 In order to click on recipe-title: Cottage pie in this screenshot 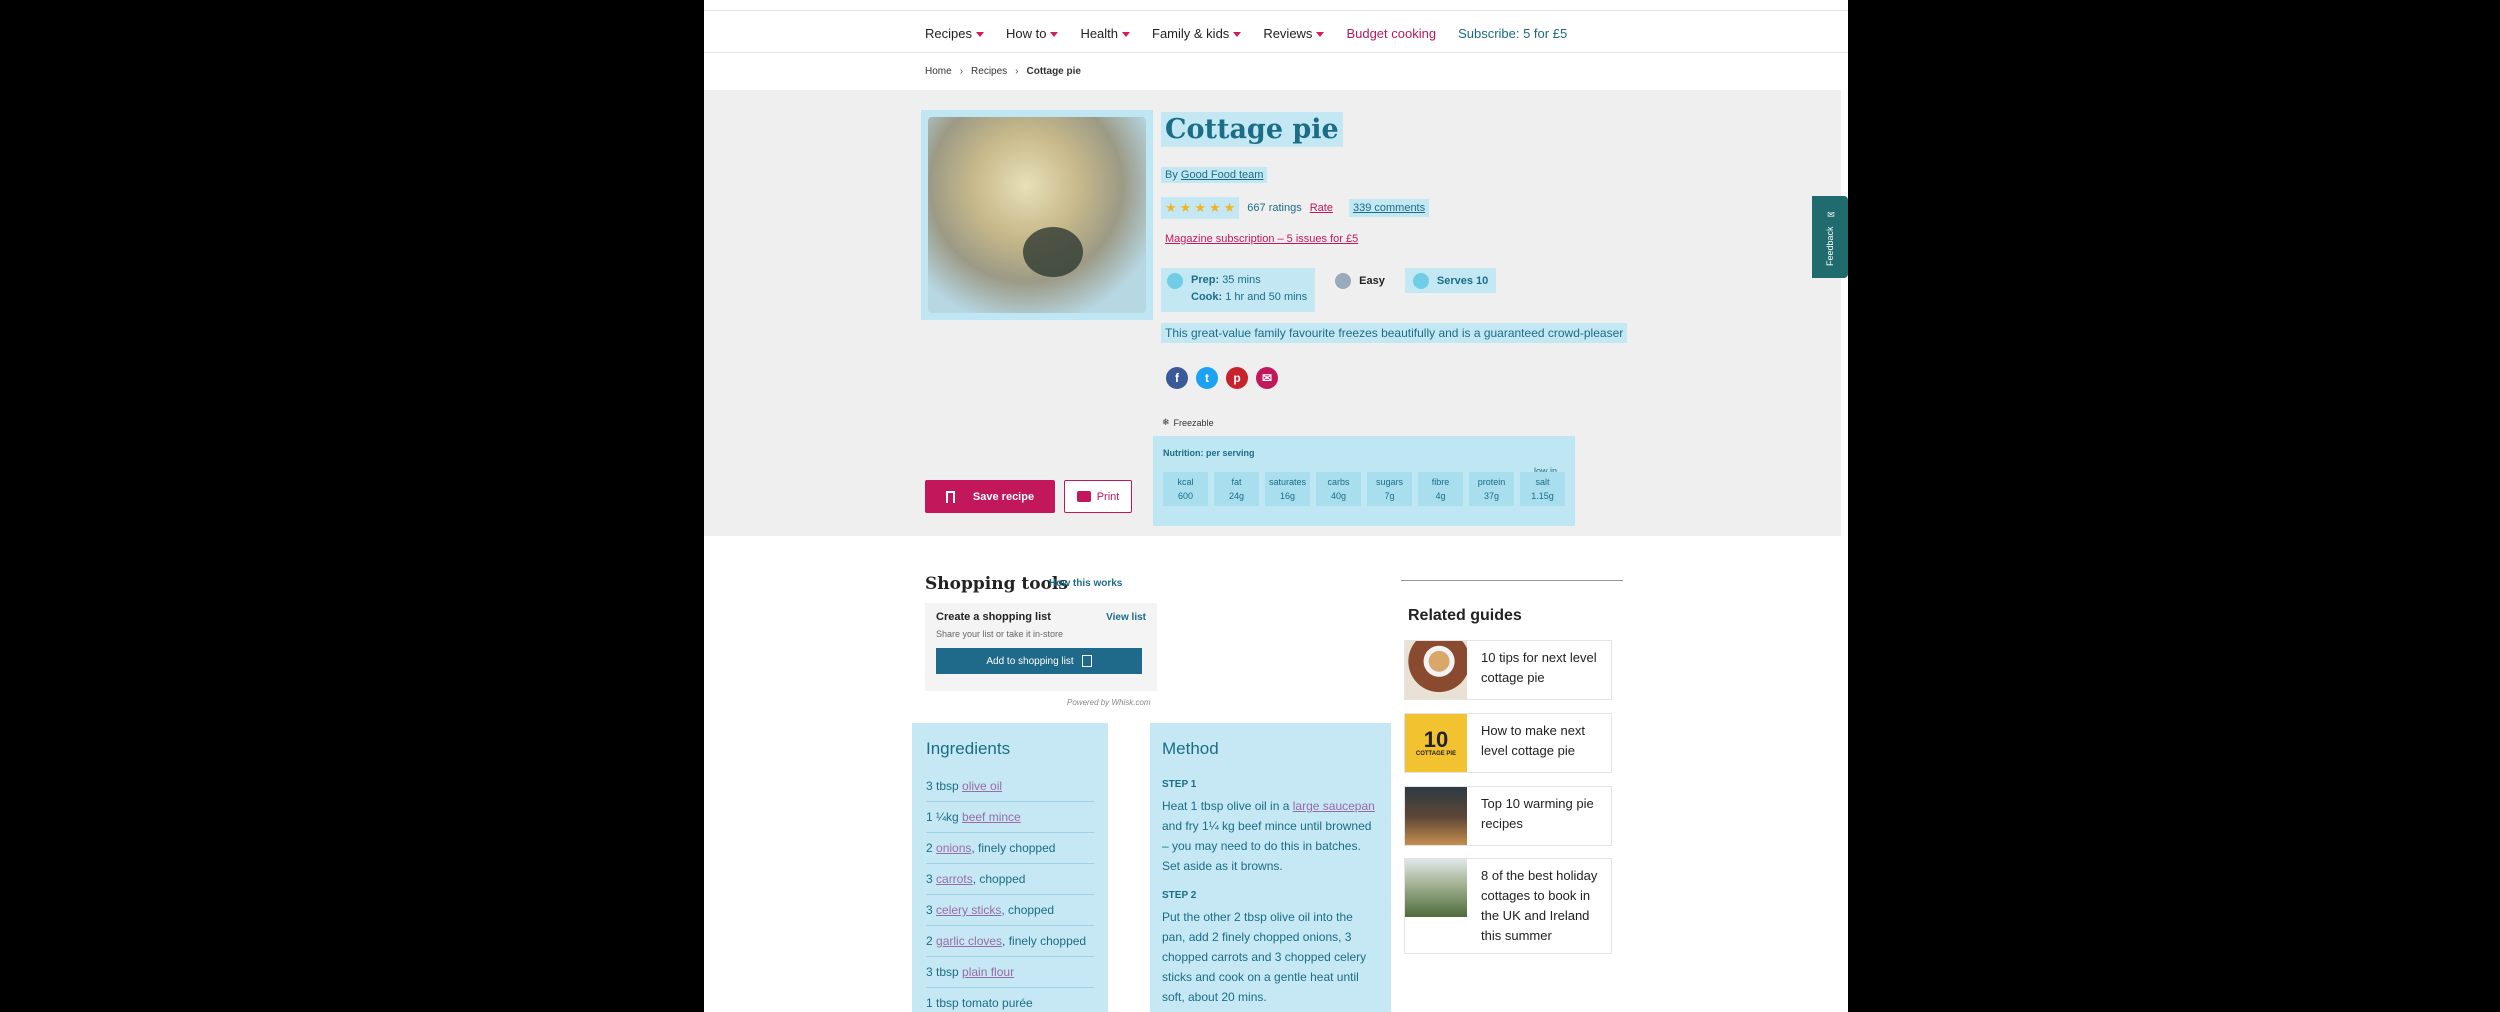, I will do `click(1252, 129)`.